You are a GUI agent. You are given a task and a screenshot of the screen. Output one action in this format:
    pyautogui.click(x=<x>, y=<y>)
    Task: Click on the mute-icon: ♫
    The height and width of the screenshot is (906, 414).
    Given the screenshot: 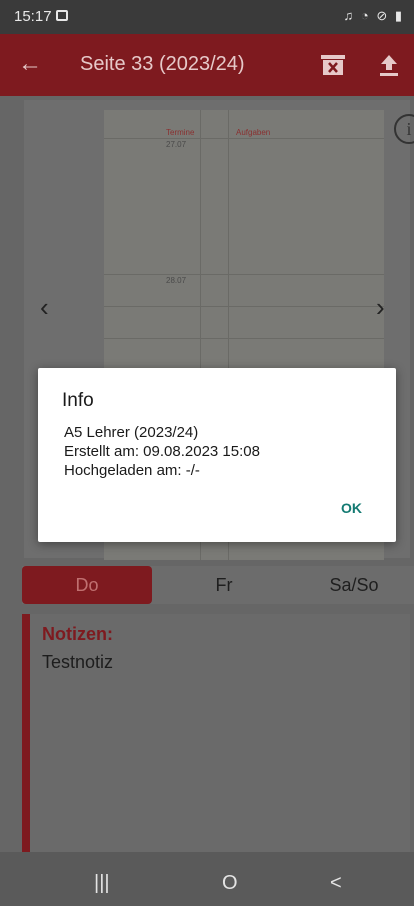 What is the action you would take?
    pyautogui.click(x=349, y=15)
    